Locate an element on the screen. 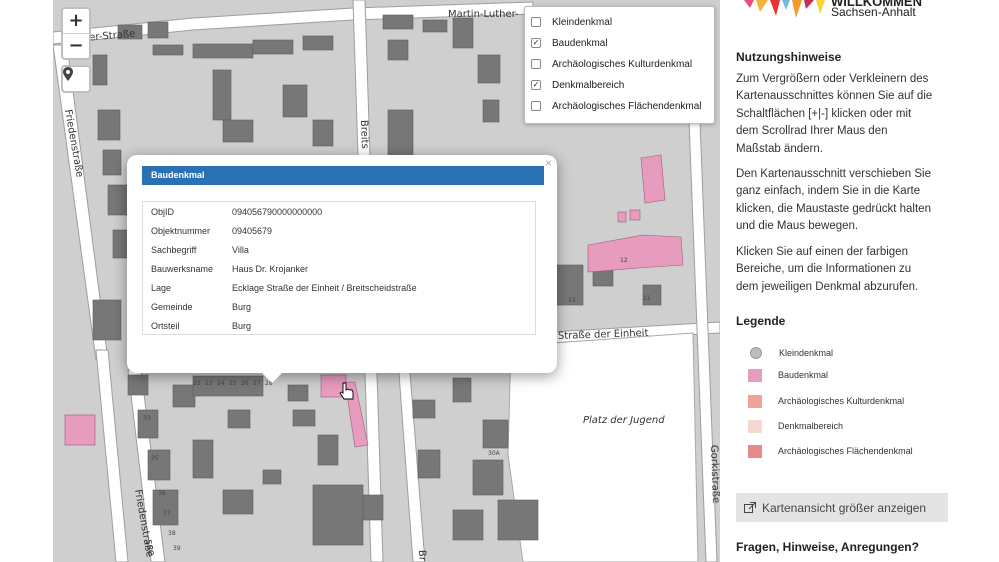 The height and width of the screenshot is (562, 999). table-row: Gemeinde Burg is located at coordinates (201, 307).